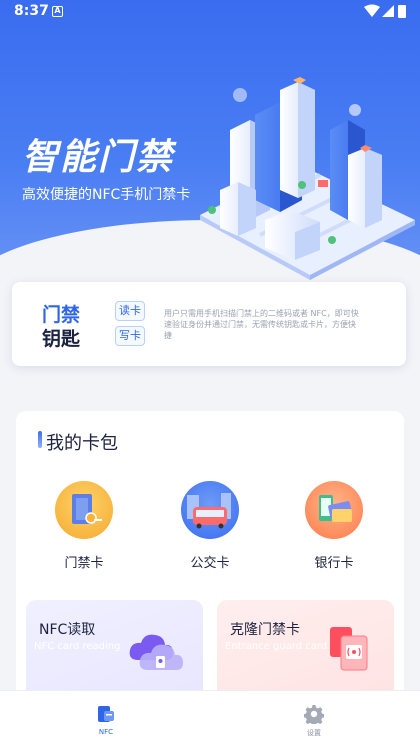  Describe the element at coordinates (67, 630) in the screenshot. I see `feature-title: NFC读取` at that location.